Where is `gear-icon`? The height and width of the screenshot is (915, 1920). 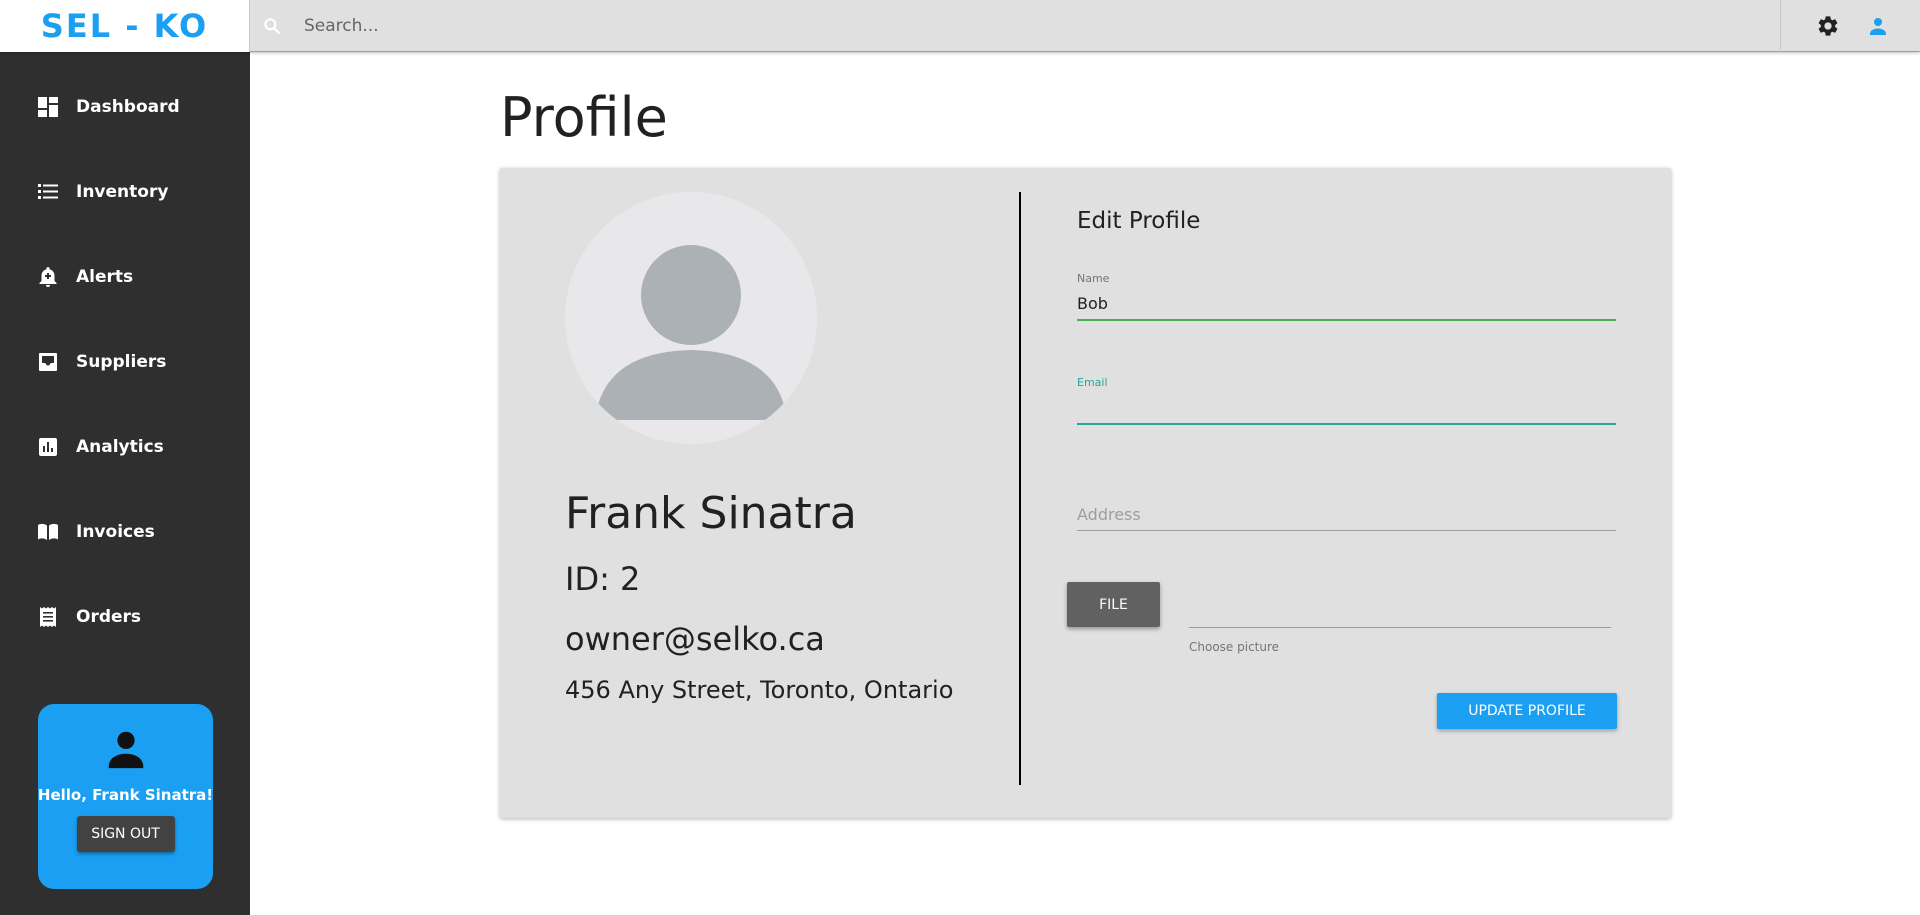 gear-icon is located at coordinates (1828, 26).